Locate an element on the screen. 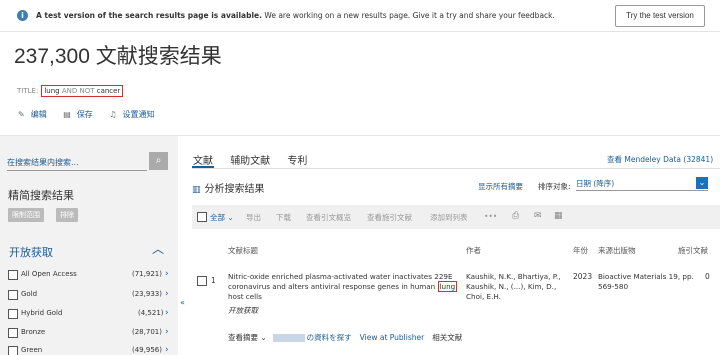 The width and height of the screenshot is (720, 355). filter-count: (23,933) is located at coordinates (147, 294).